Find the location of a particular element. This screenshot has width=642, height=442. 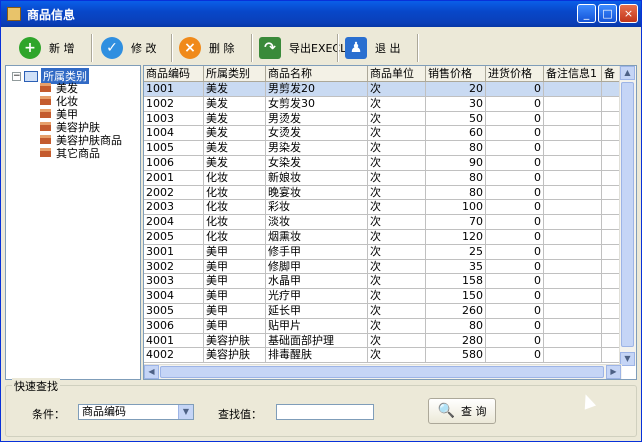

column-header: 销售价格 is located at coordinates (456, 73).